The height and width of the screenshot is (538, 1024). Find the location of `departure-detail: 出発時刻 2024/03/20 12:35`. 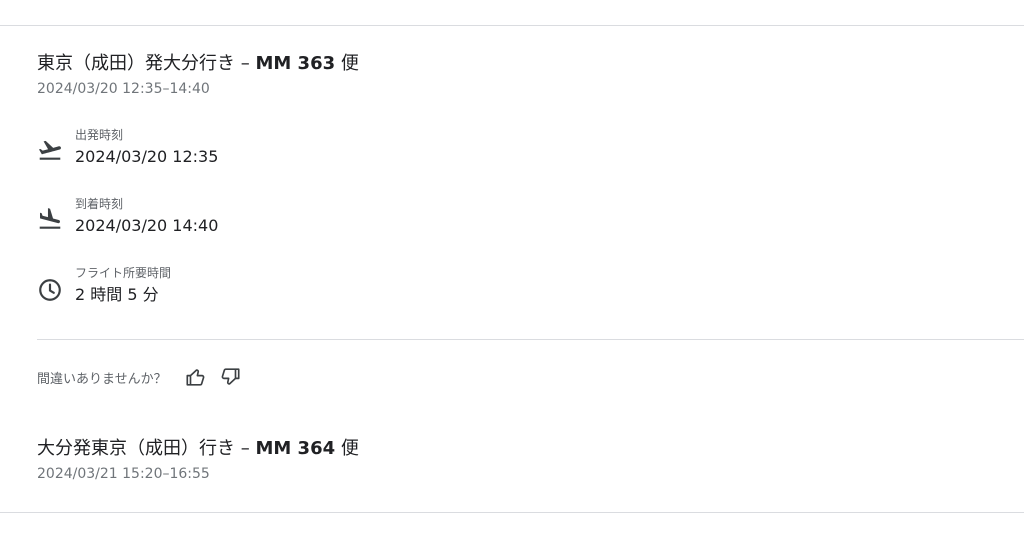

departure-detail: 出発時刻 2024/03/20 12:35 is located at coordinates (237, 151).